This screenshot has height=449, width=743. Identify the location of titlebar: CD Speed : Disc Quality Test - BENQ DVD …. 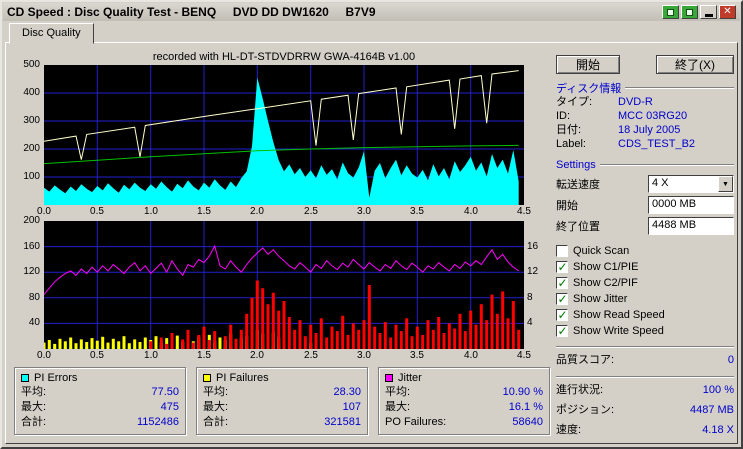
(371, 12).